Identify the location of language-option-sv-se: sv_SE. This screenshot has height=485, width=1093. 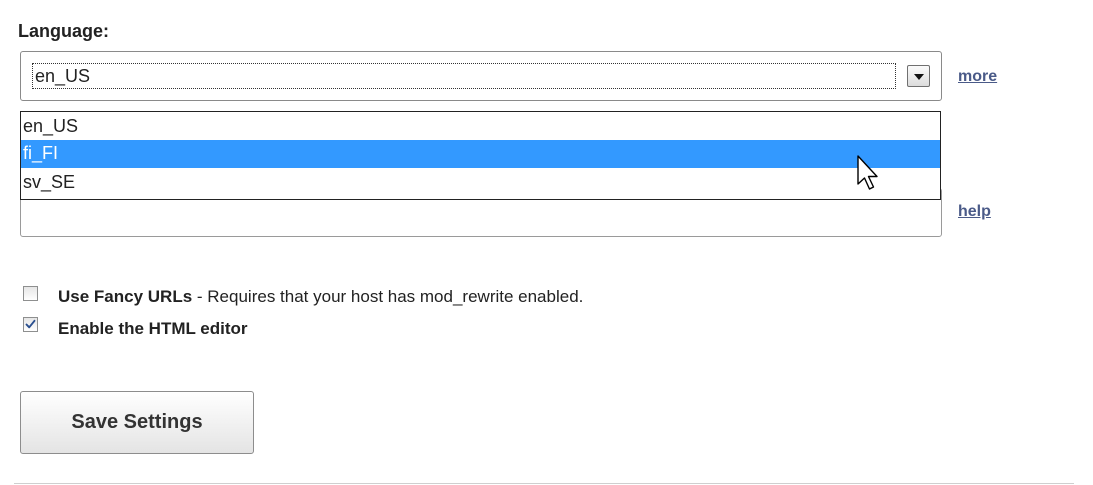
(480, 183).